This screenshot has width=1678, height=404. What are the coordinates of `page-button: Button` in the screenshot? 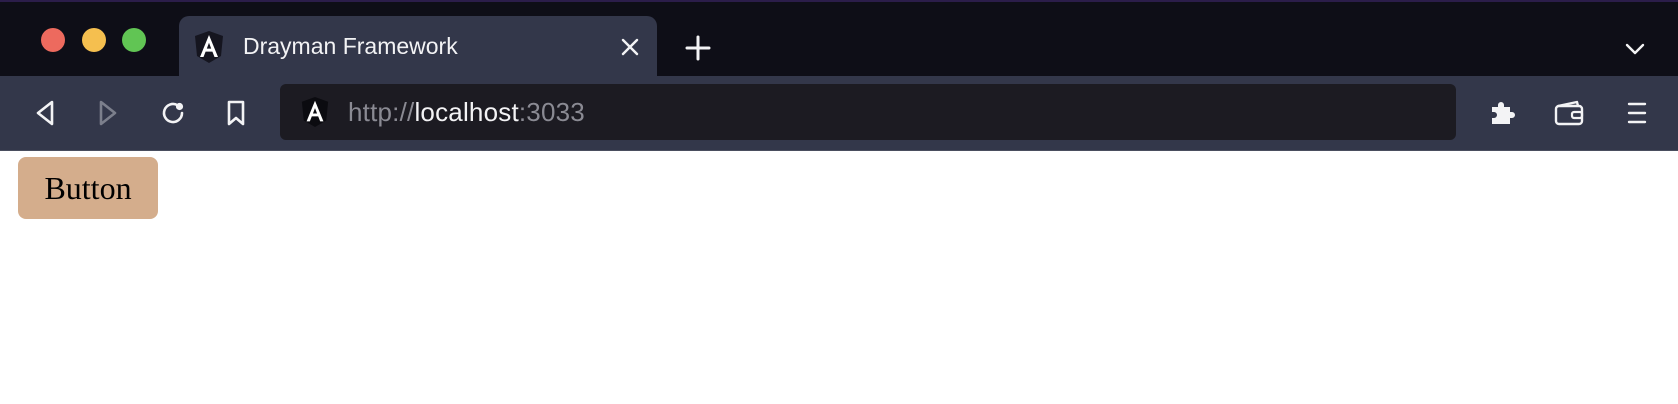 It's located at (88, 188).